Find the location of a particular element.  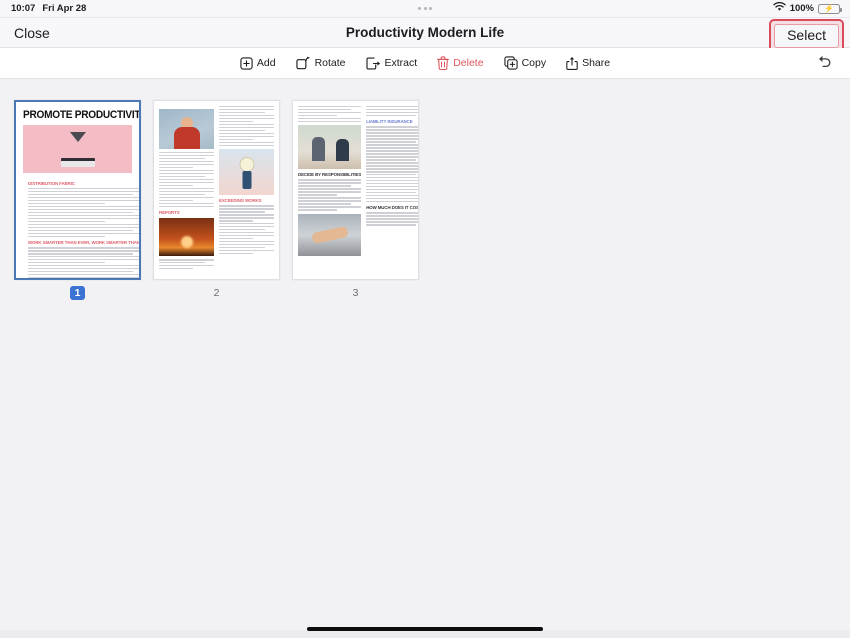

page-1-heading-1: DISTRIBUTION FABRIC is located at coordinates (51, 183).